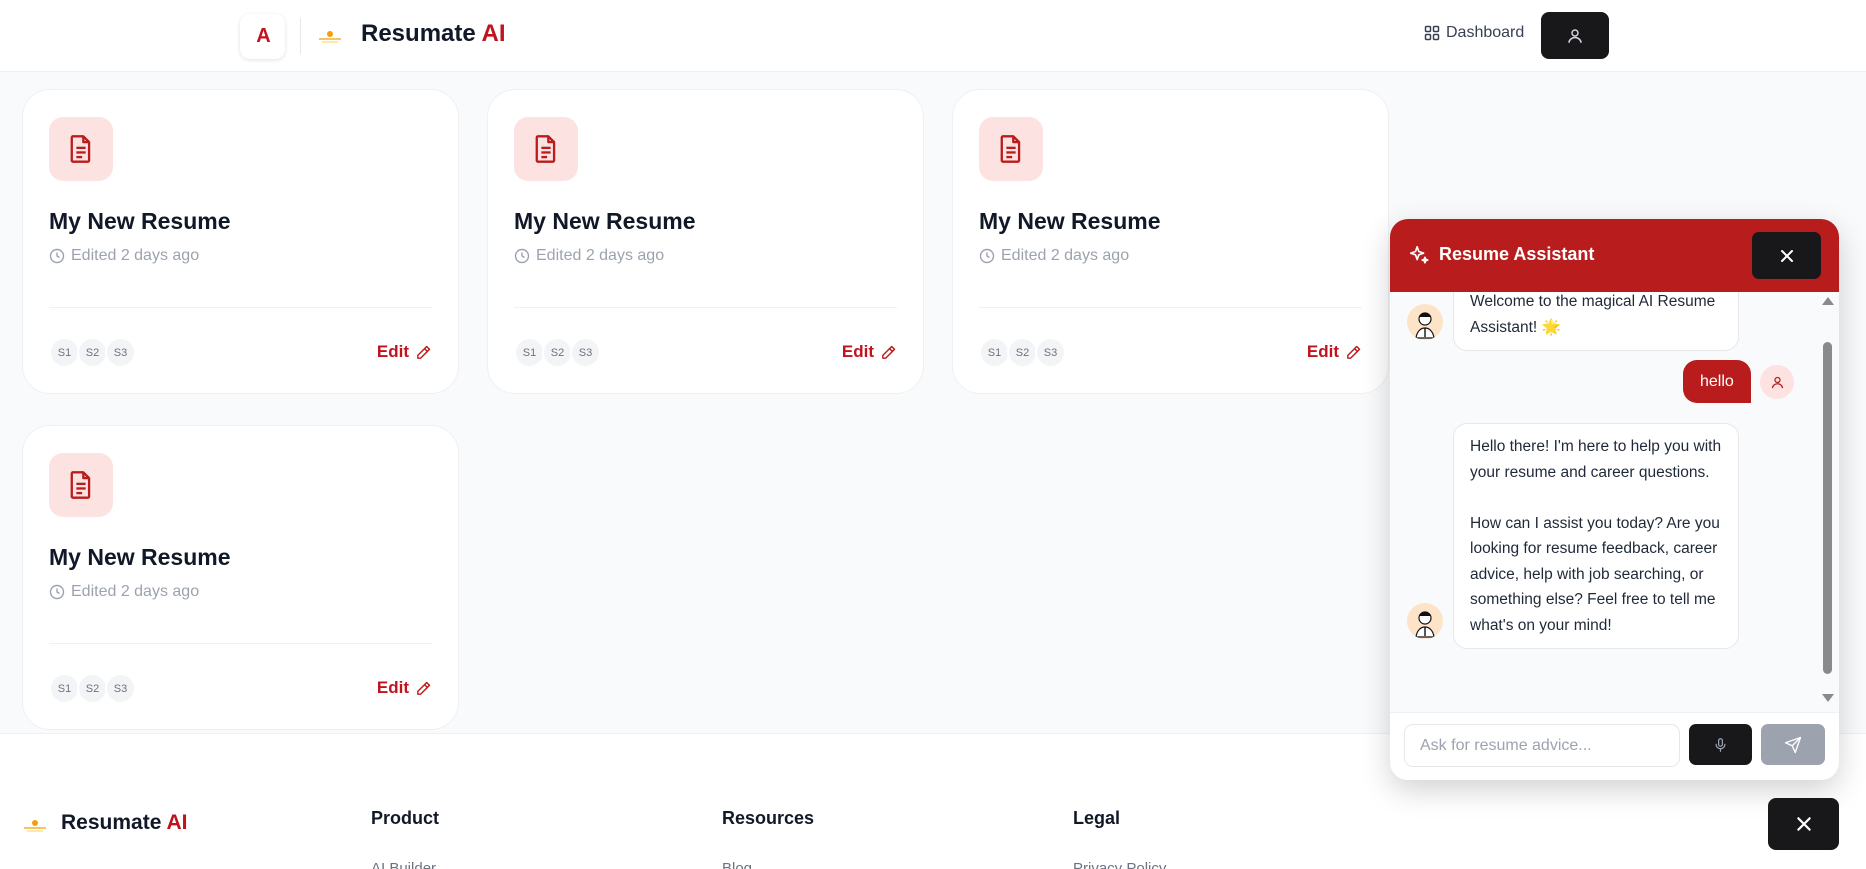  What do you see at coordinates (768, 818) in the screenshot?
I see `footer-heading-resources: Resources` at bounding box center [768, 818].